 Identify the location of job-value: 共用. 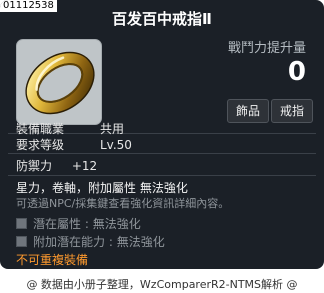
(112, 129).